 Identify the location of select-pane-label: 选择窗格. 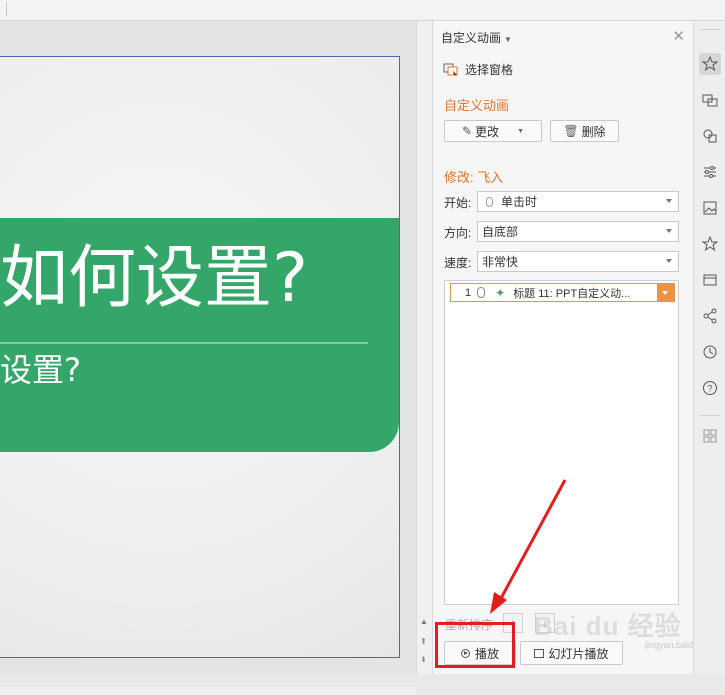
(489, 70).